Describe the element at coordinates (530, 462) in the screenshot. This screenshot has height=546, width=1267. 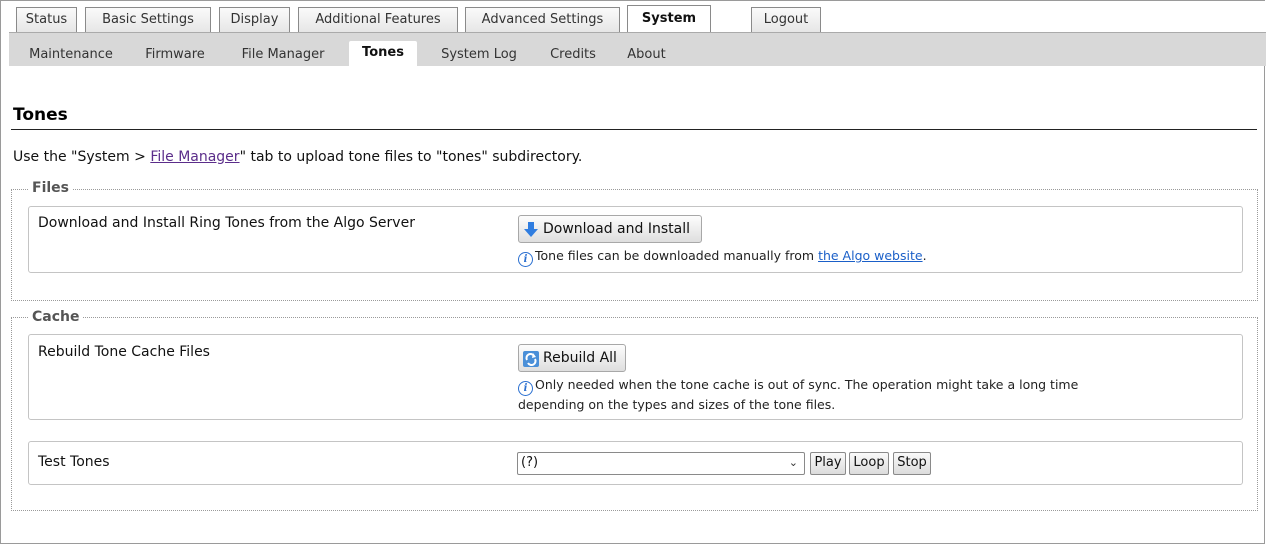
I see `tone-select-value: (?)` at that location.